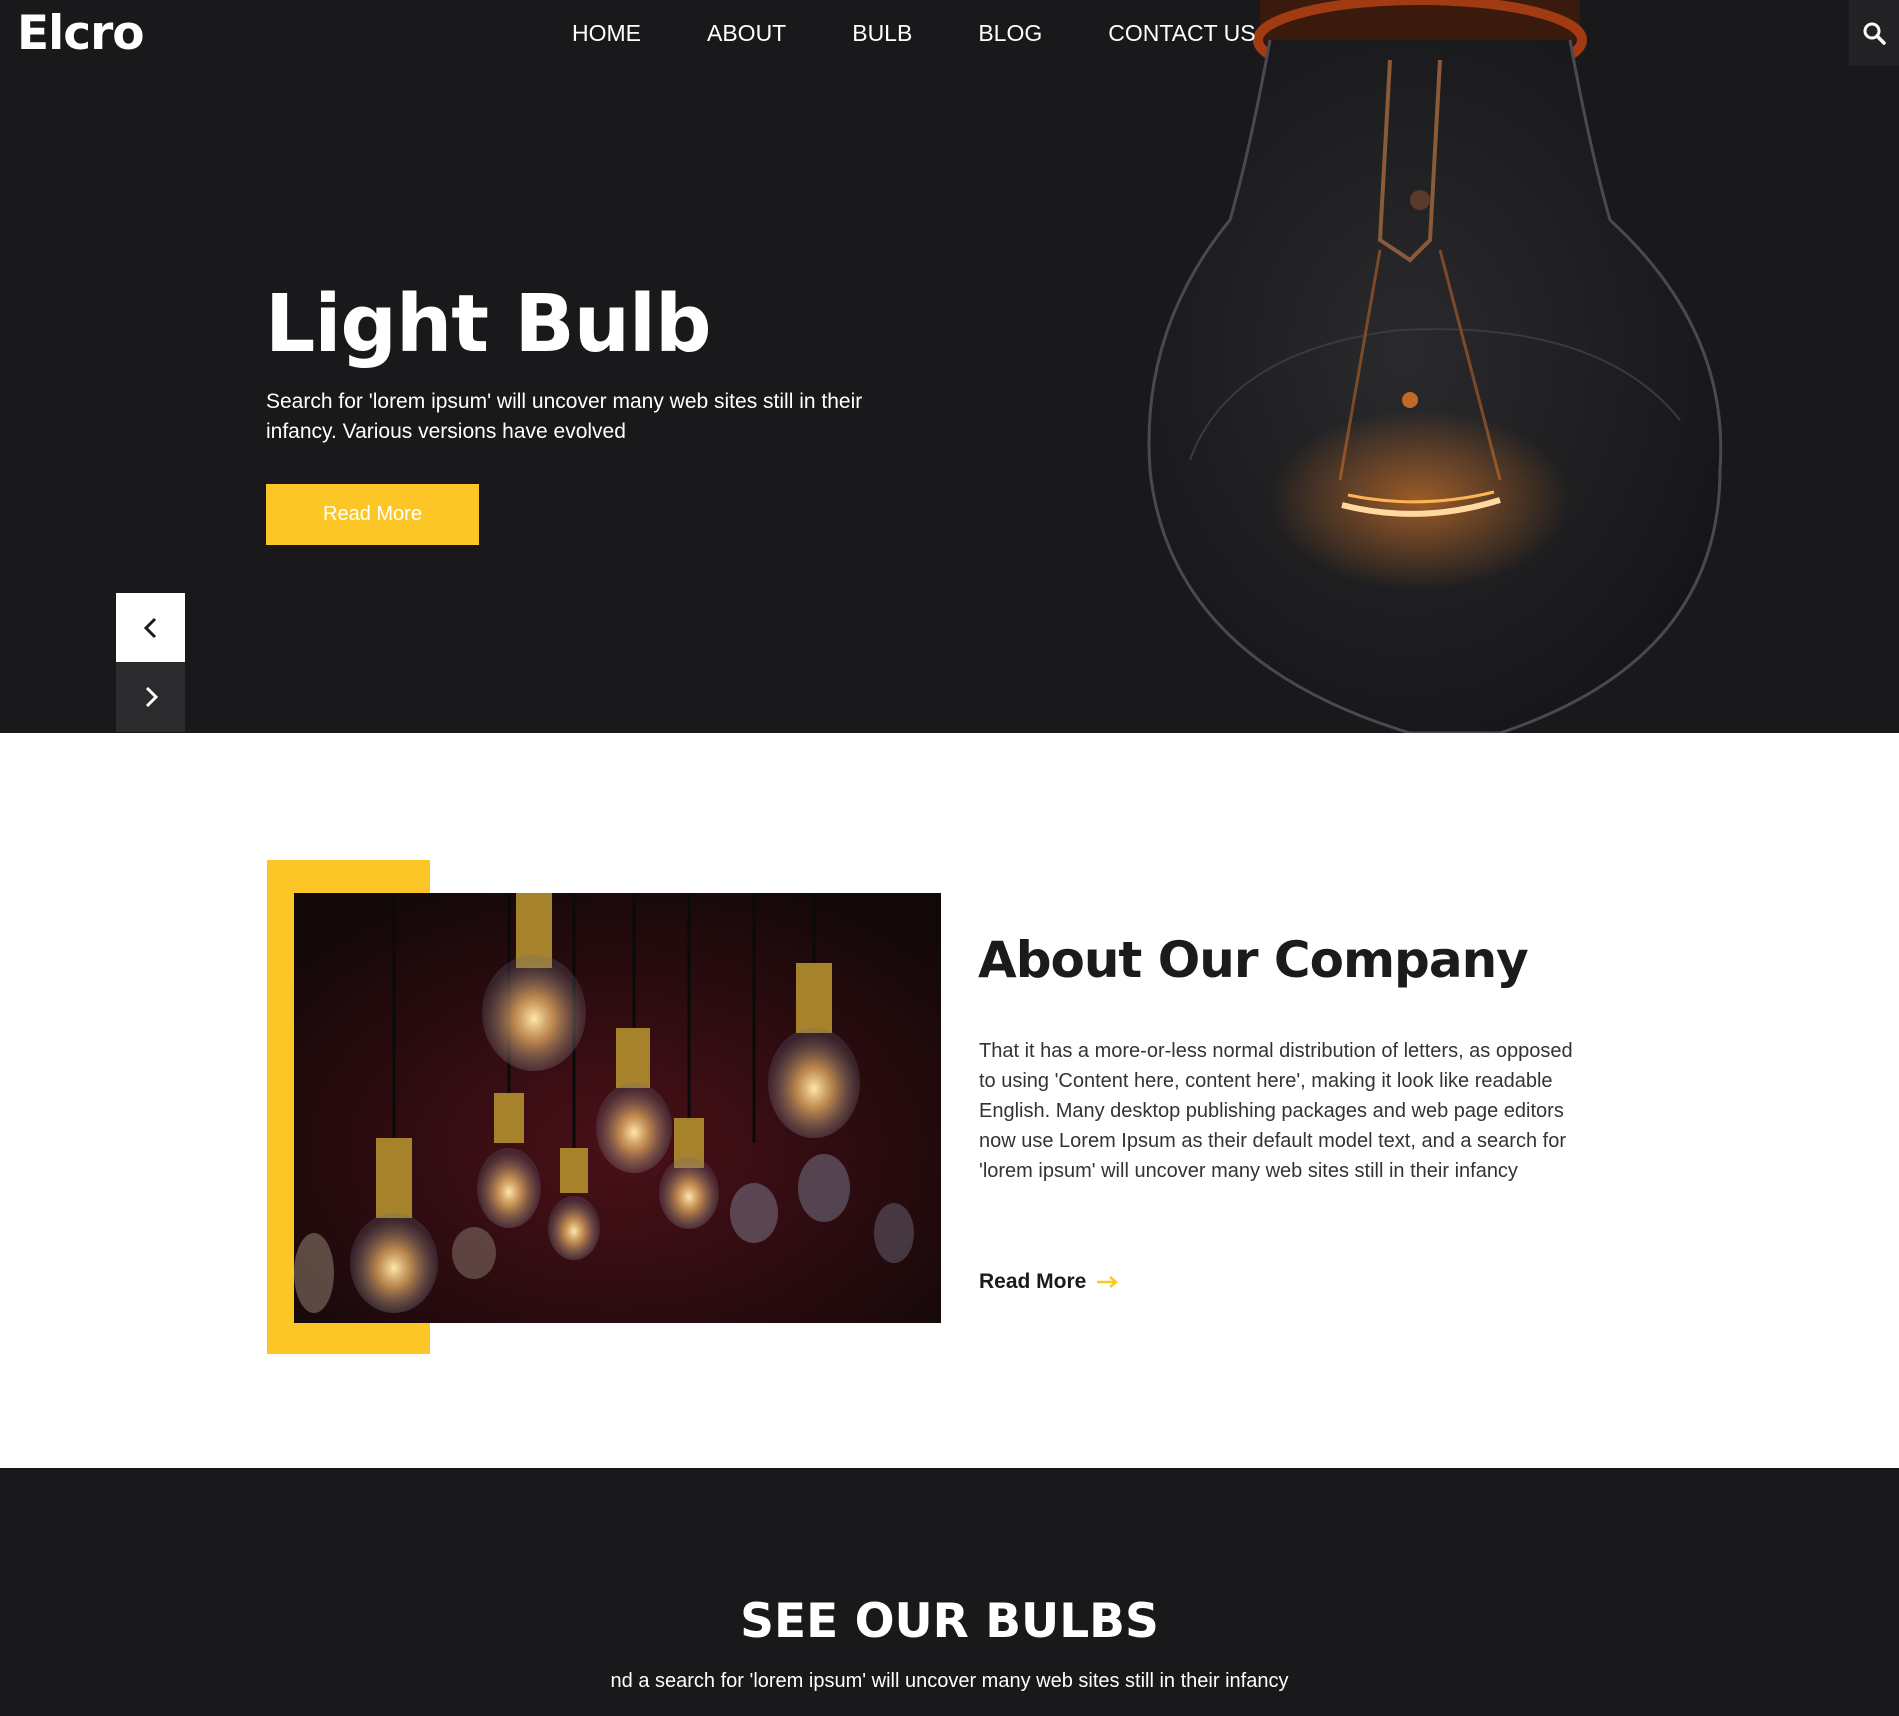 The height and width of the screenshot is (1716, 1899). What do you see at coordinates (1108, 1282) in the screenshot?
I see `arrow-right-icon` at bounding box center [1108, 1282].